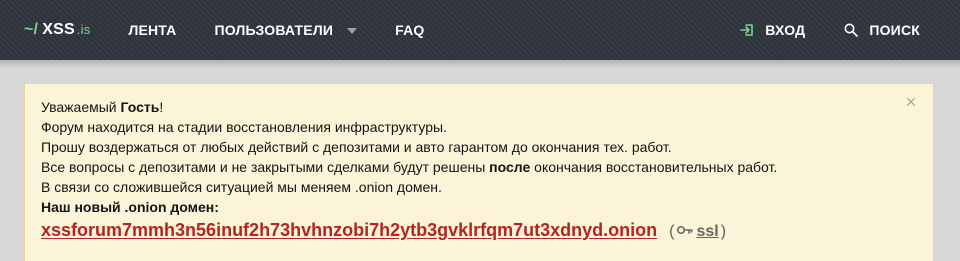 The height and width of the screenshot is (261, 960). What do you see at coordinates (81, 107) in the screenshot?
I see `notice-greeting-prefix: Уважаемый` at bounding box center [81, 107].